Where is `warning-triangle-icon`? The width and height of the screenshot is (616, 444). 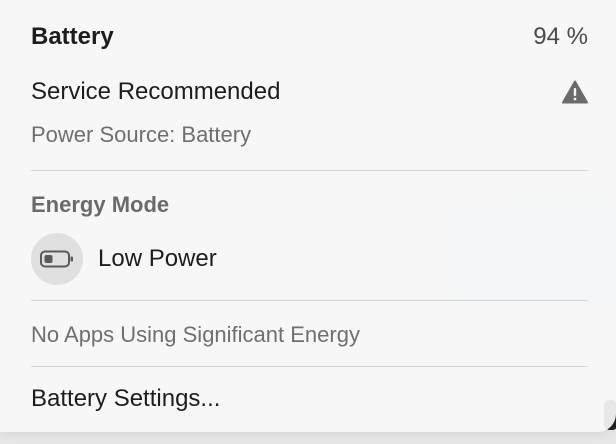
warning-triangle-icon is located at coordinates (575, 92).